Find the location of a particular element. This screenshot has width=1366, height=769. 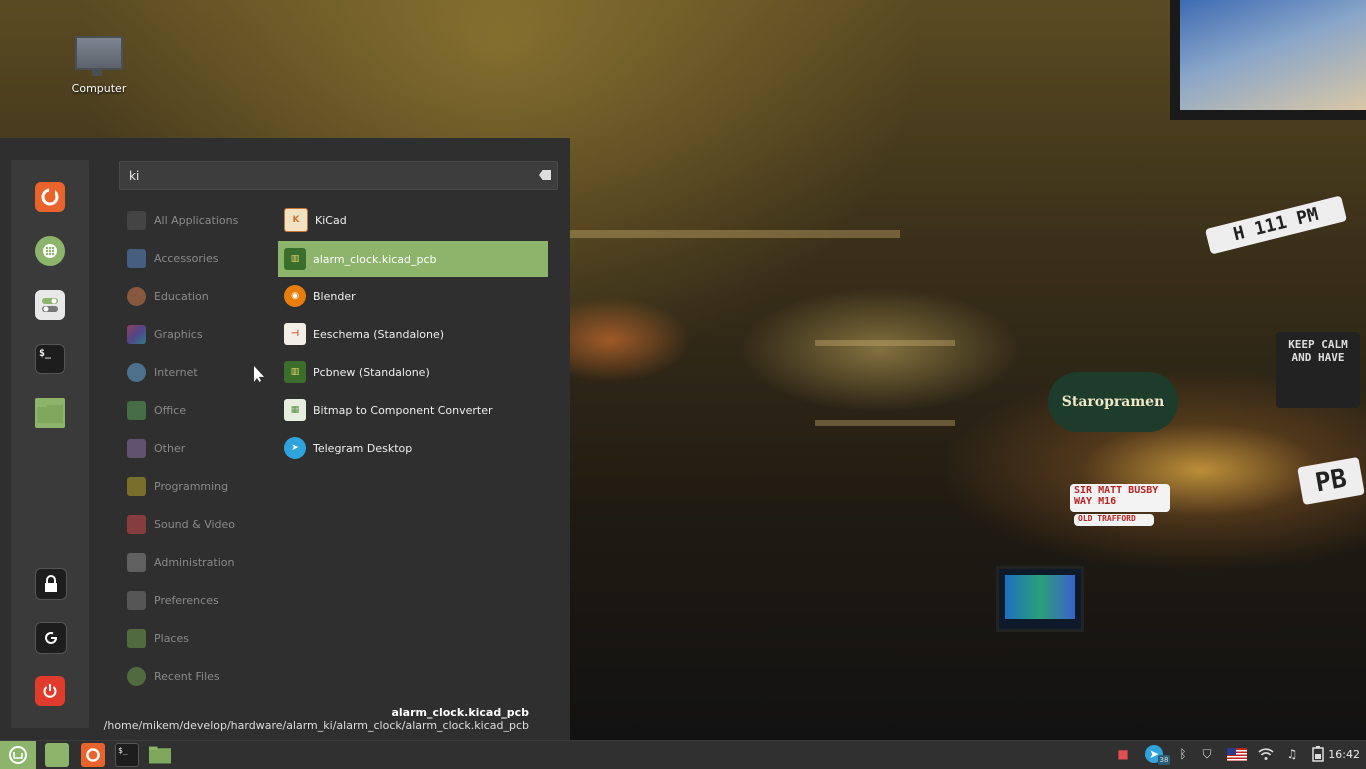

category-accessories: Accessories is located at coordinates (172, 258).